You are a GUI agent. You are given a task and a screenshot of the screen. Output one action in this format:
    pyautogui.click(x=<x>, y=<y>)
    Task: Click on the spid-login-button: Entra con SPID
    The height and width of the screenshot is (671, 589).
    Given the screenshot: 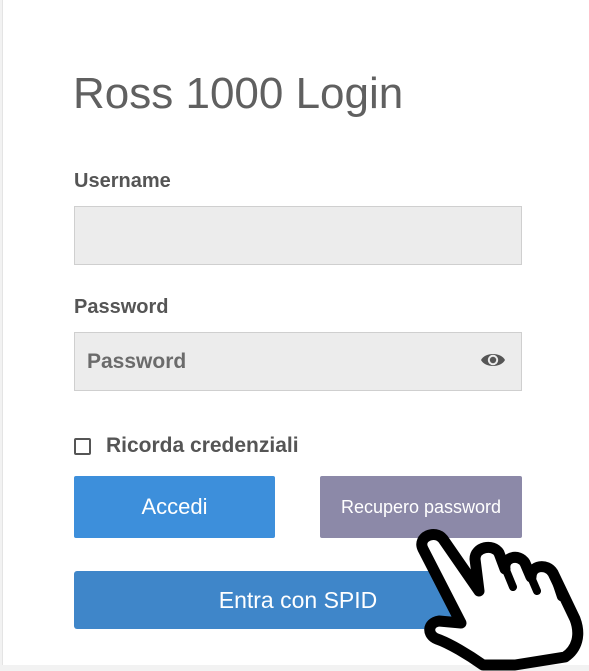 What is the action you would take?
    pyautogui.click(x=298, y=600)
    